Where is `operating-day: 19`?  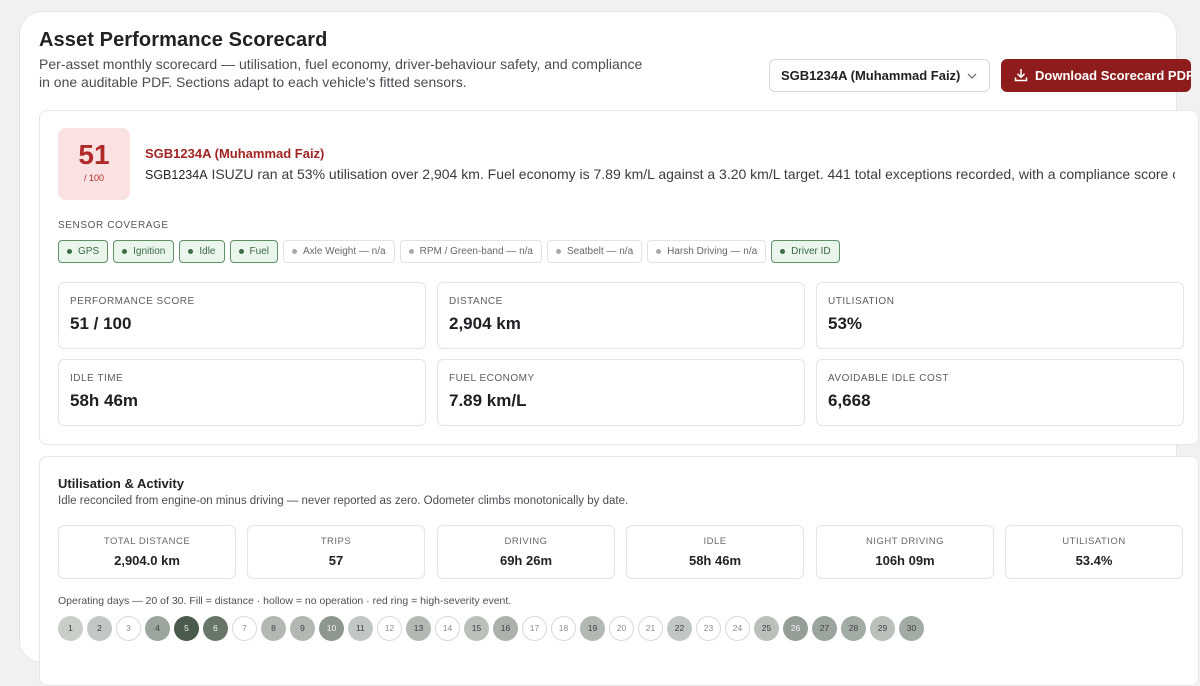
operating-day: 19 is located at coordinates (592, 628).